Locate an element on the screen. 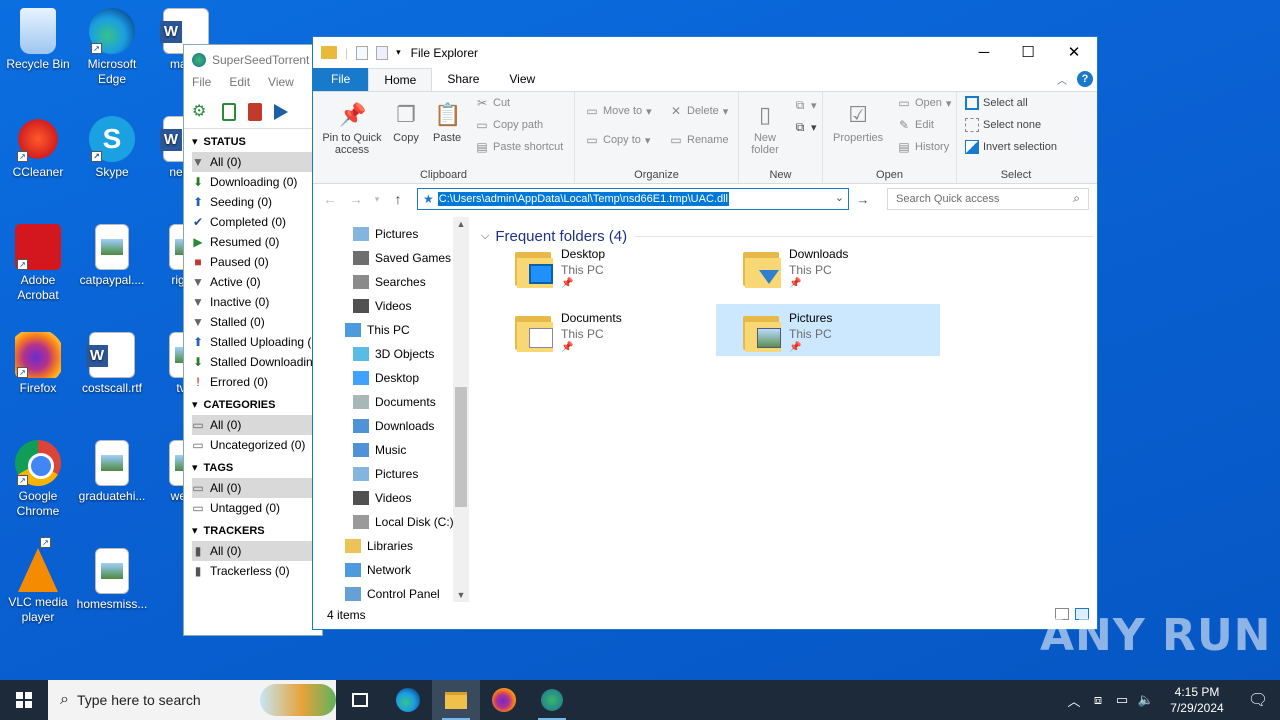 The image size is (1280, 720). up-arrow-icon: ↑ is located at coordinates (398, 199).